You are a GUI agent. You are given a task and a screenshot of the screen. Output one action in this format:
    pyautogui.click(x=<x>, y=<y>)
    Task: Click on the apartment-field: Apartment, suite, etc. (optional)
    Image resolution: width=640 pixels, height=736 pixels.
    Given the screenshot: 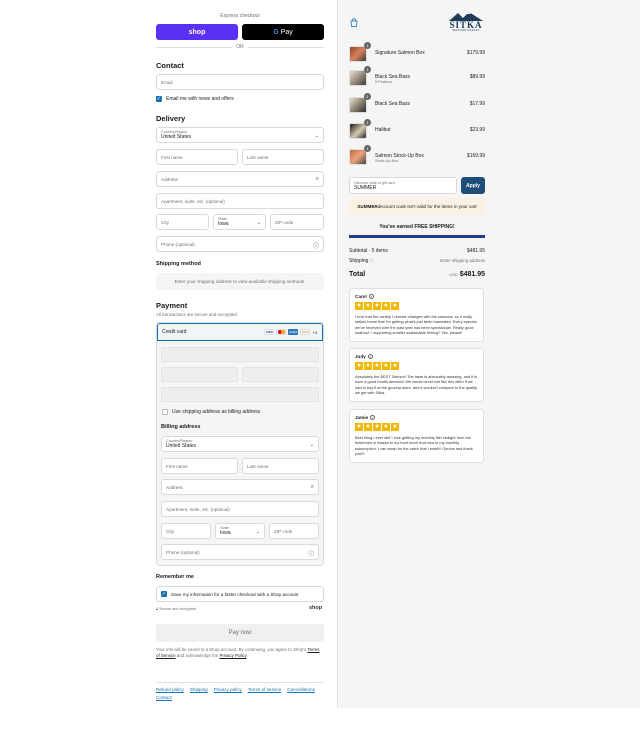 What is the action you would take?
    pyautogui.click(x=240, y=201)
    